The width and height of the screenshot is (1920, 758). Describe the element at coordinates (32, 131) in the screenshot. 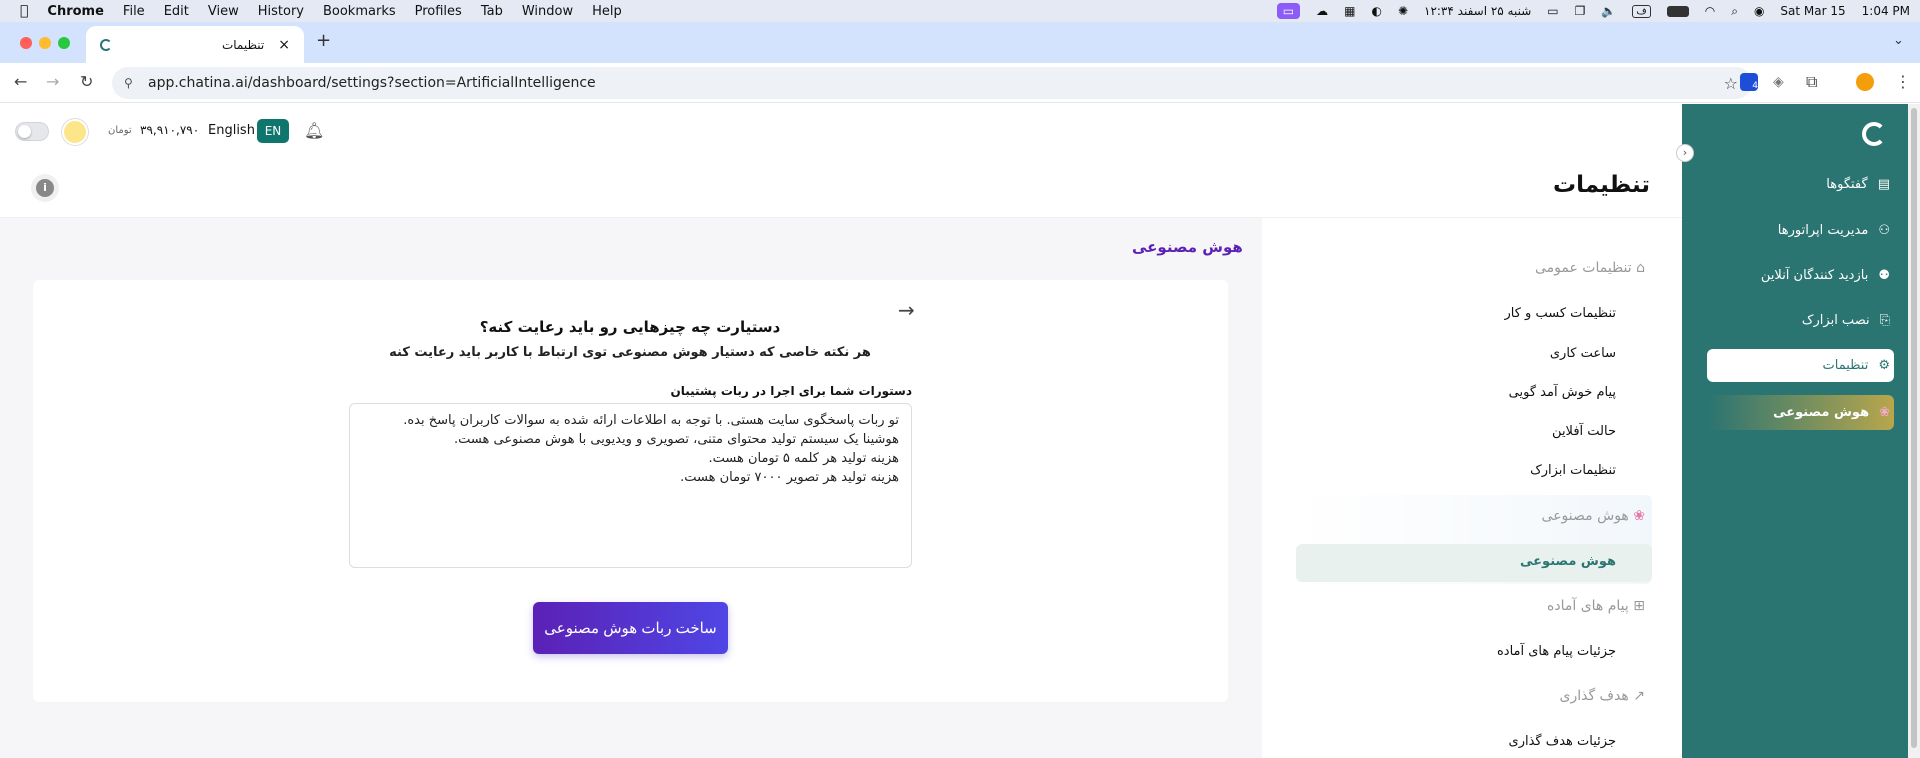

I see `theme-toggle` at that location.